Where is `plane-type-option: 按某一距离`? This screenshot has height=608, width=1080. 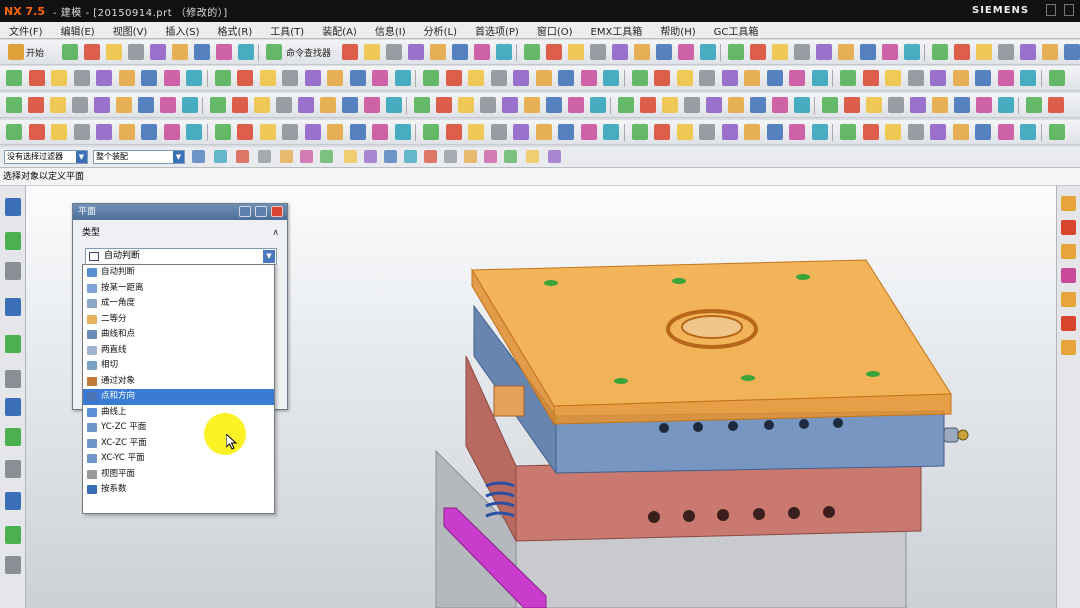 plane-type-option: 按某一距离 is located at coordinates (178, 289).